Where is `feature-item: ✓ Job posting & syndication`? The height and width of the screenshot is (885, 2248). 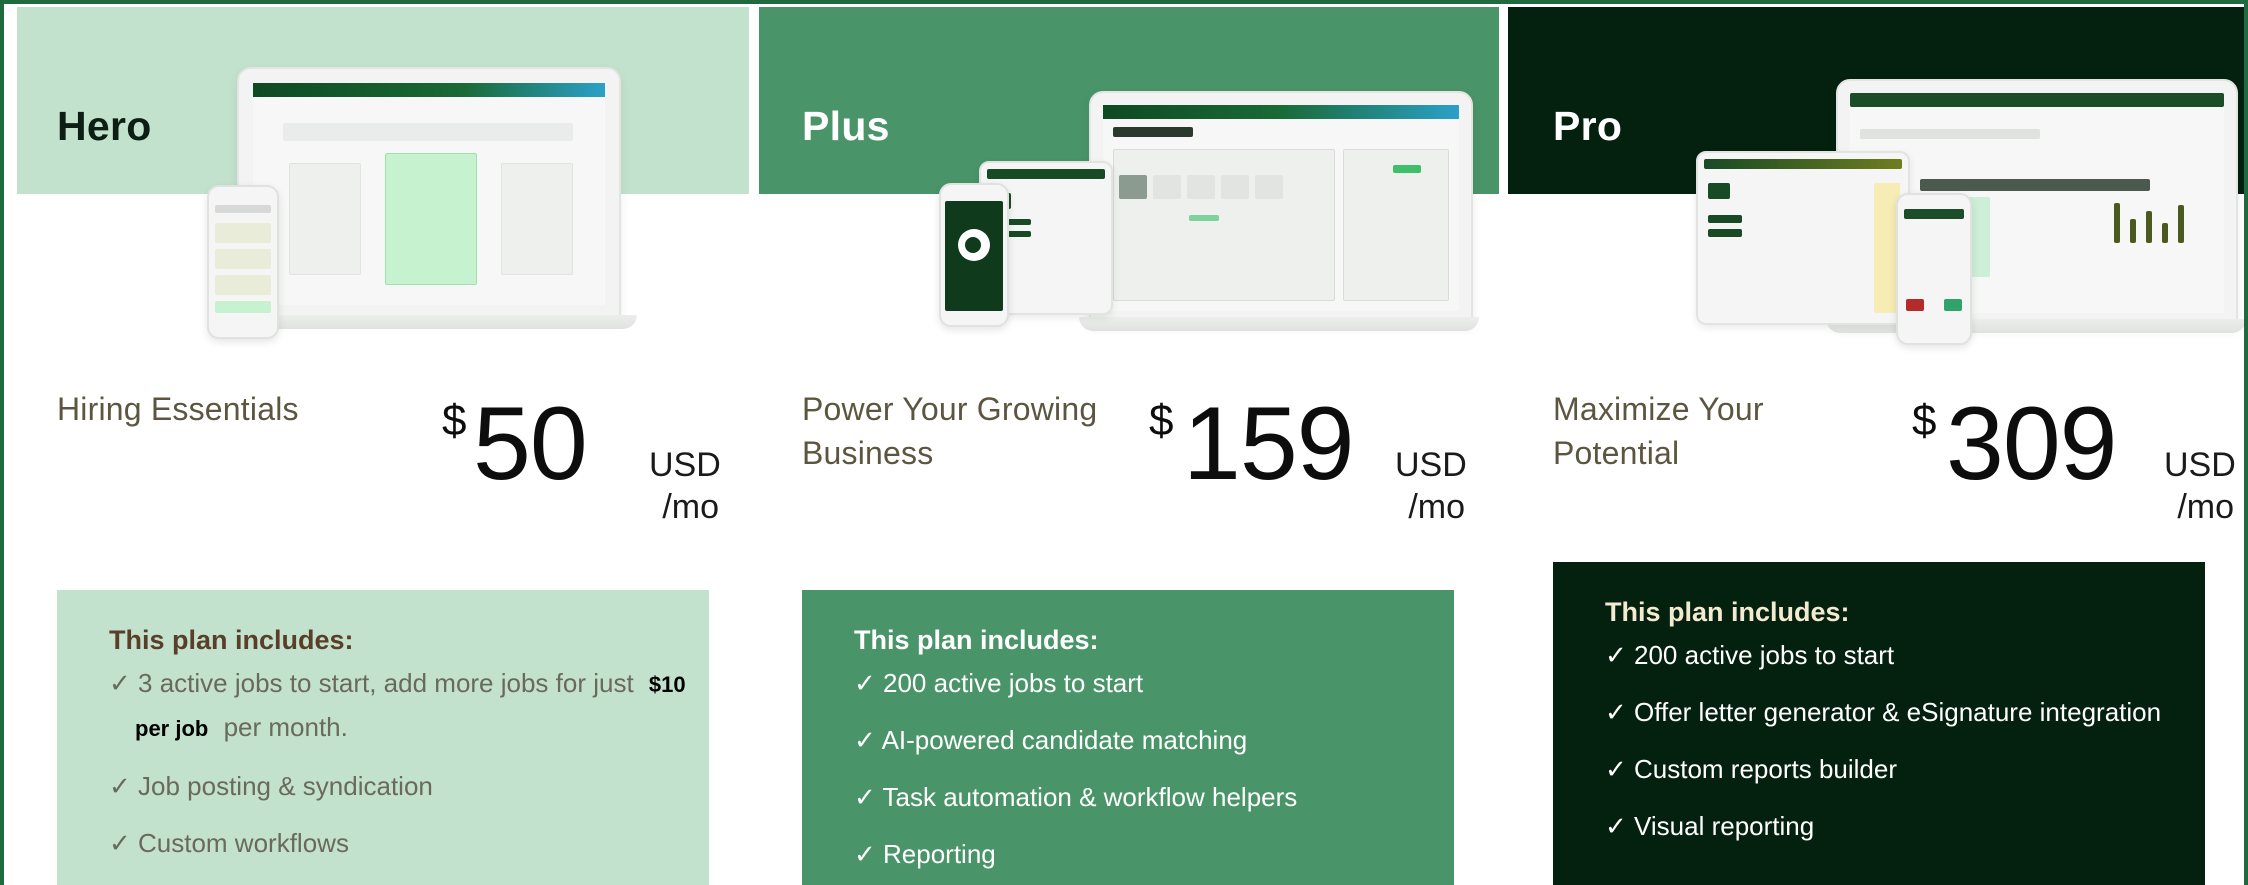
feature-item: ✓ Job posting & syndication is located at coordinates (271, 786).